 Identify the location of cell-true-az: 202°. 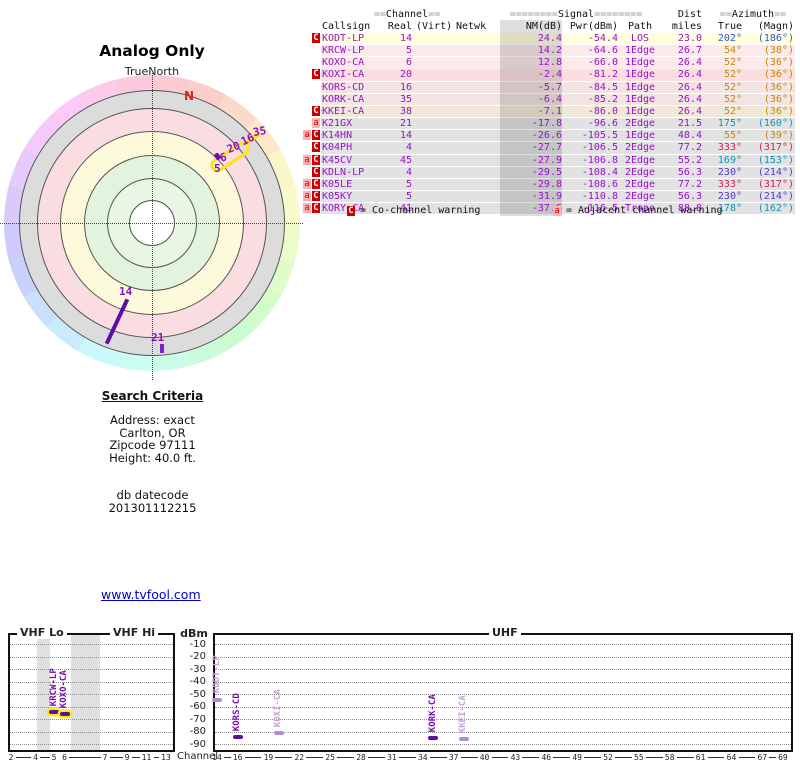
(729, 38).